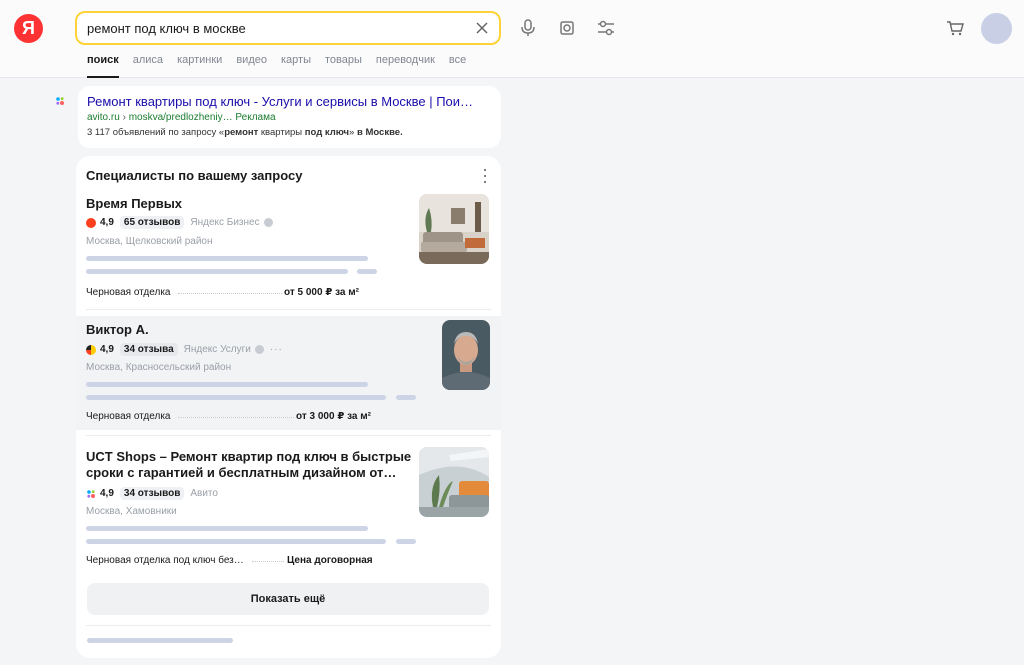 The height and width of the screenshot is (665, 1024). What do you see at coordinates (288, 599) in the screenshot?
I see `show-more-button: Показать ещё` at bounding box center [288, 599].